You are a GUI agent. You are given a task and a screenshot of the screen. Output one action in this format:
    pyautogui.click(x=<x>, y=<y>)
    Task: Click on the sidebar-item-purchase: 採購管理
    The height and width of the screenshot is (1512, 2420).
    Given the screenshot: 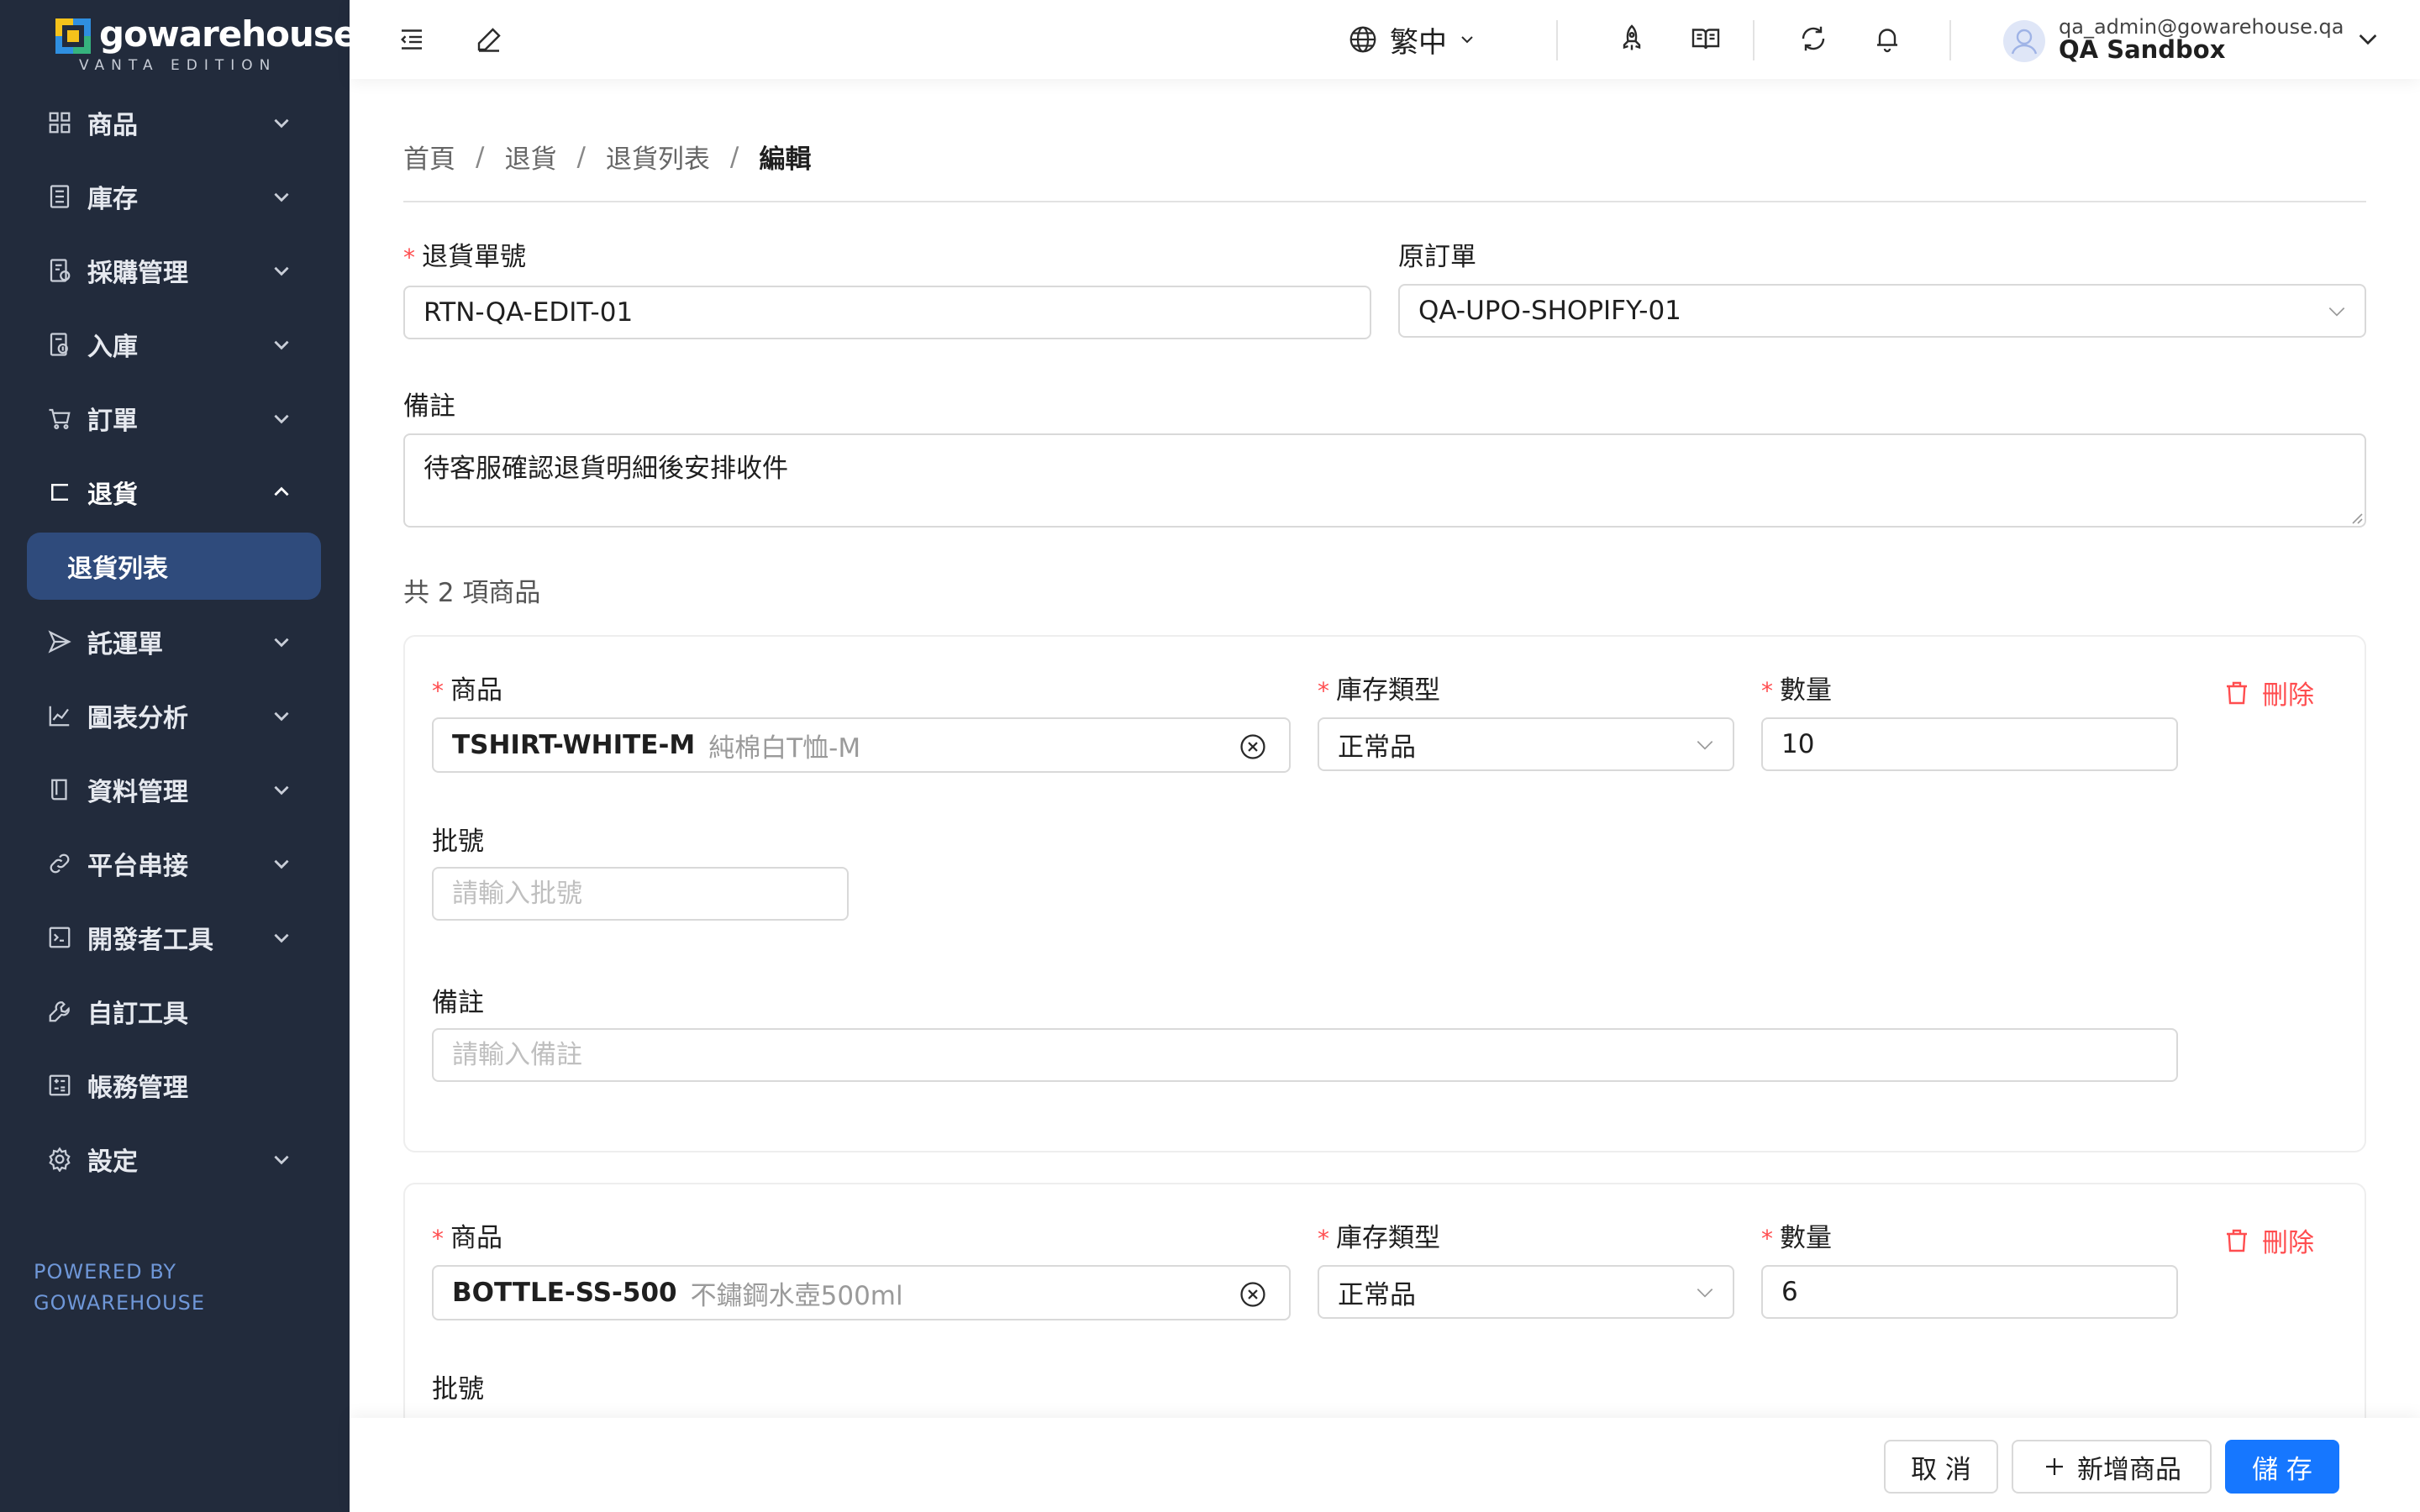 What is the action you would take?
    pyautogui.click(x=175, y=270)
    